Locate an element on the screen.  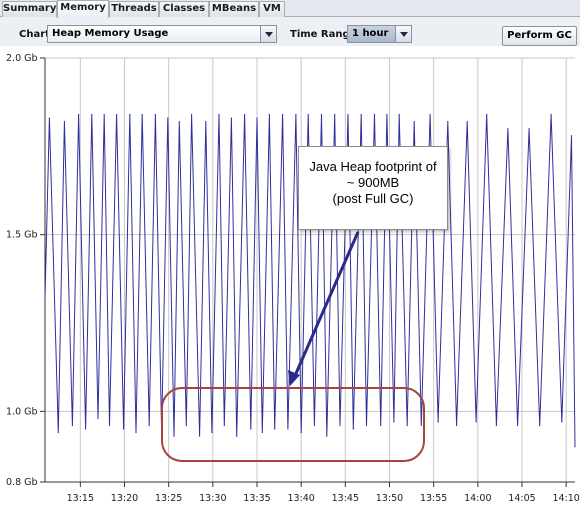
x-tick-label: 14:00 is located at coordinates (477, 498).